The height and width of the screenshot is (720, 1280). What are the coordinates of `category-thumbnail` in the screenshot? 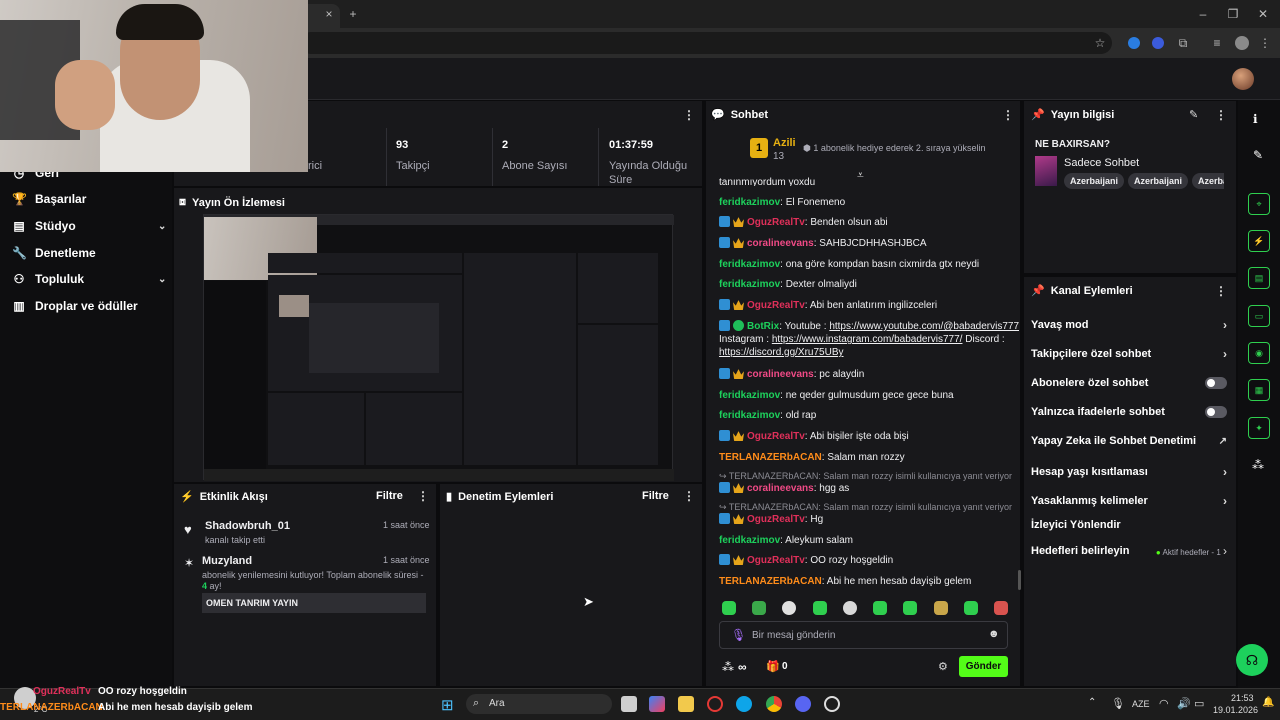 It's located at (1046, 171).